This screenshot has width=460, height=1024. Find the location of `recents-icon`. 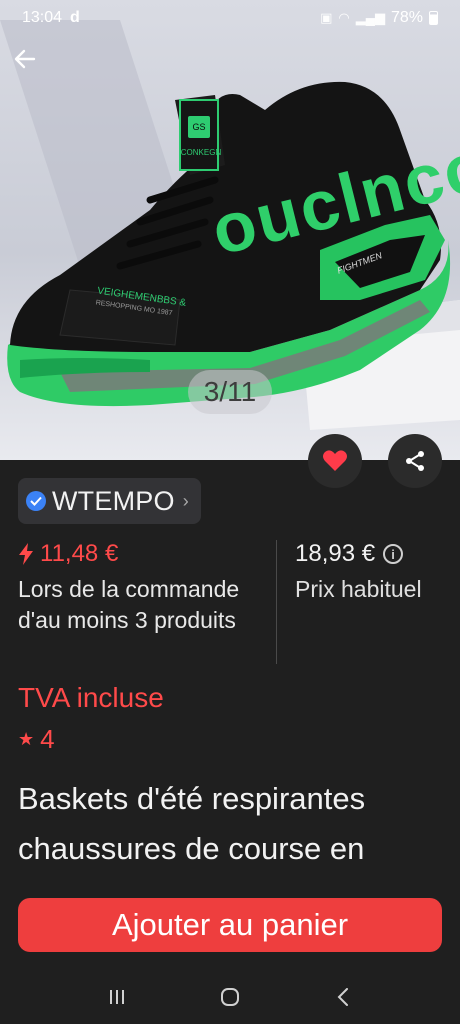

recents-icon is located at coordinates (116, 997).